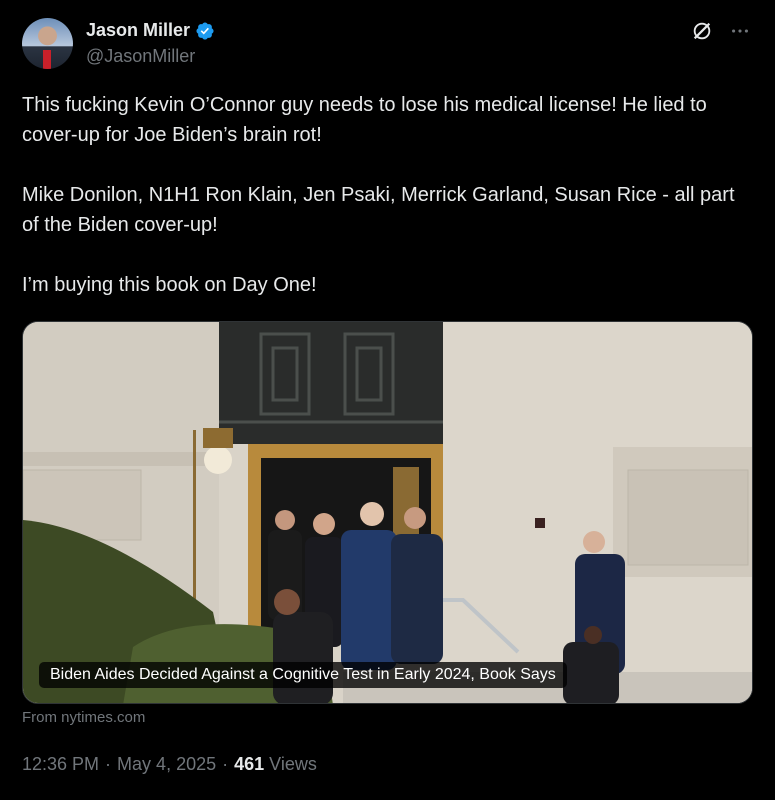 The height and width of the screenshot is (800, 775). What do you see at coordinates (293, 764) in the screenshot?
I see `views-label: Views` at bounding box center [293, 764].